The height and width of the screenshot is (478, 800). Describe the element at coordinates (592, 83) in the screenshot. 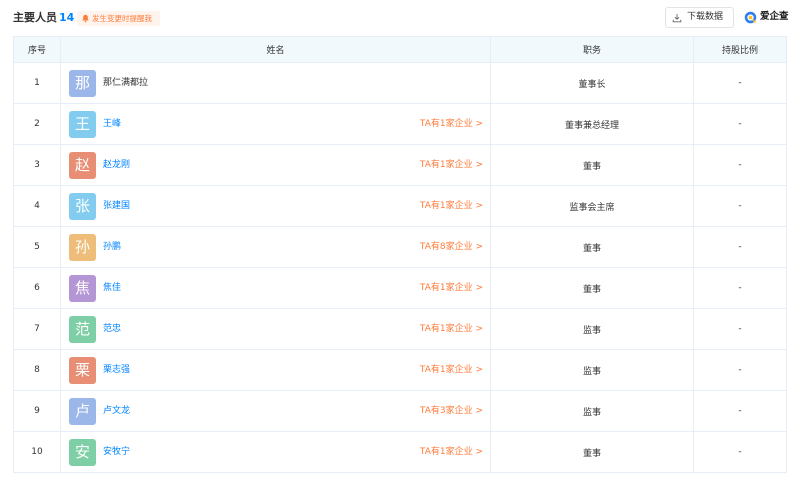

I see `person-position: 董事长` at that location.